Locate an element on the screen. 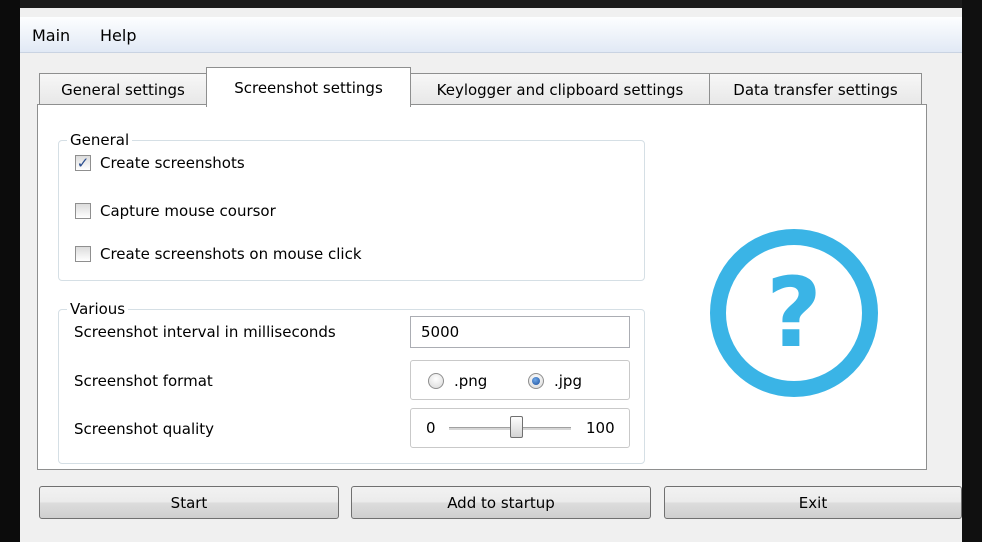 This screenshot has width=982, height=542. create-screenshots-option: ✓ Create screenshots is located at coordinates (160, 163).